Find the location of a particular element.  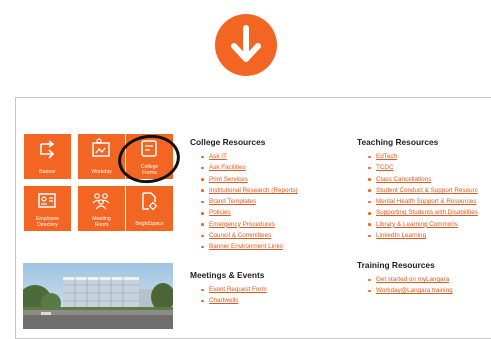

section-title-college-resources: College Resources is located at coordinates (228, 142).